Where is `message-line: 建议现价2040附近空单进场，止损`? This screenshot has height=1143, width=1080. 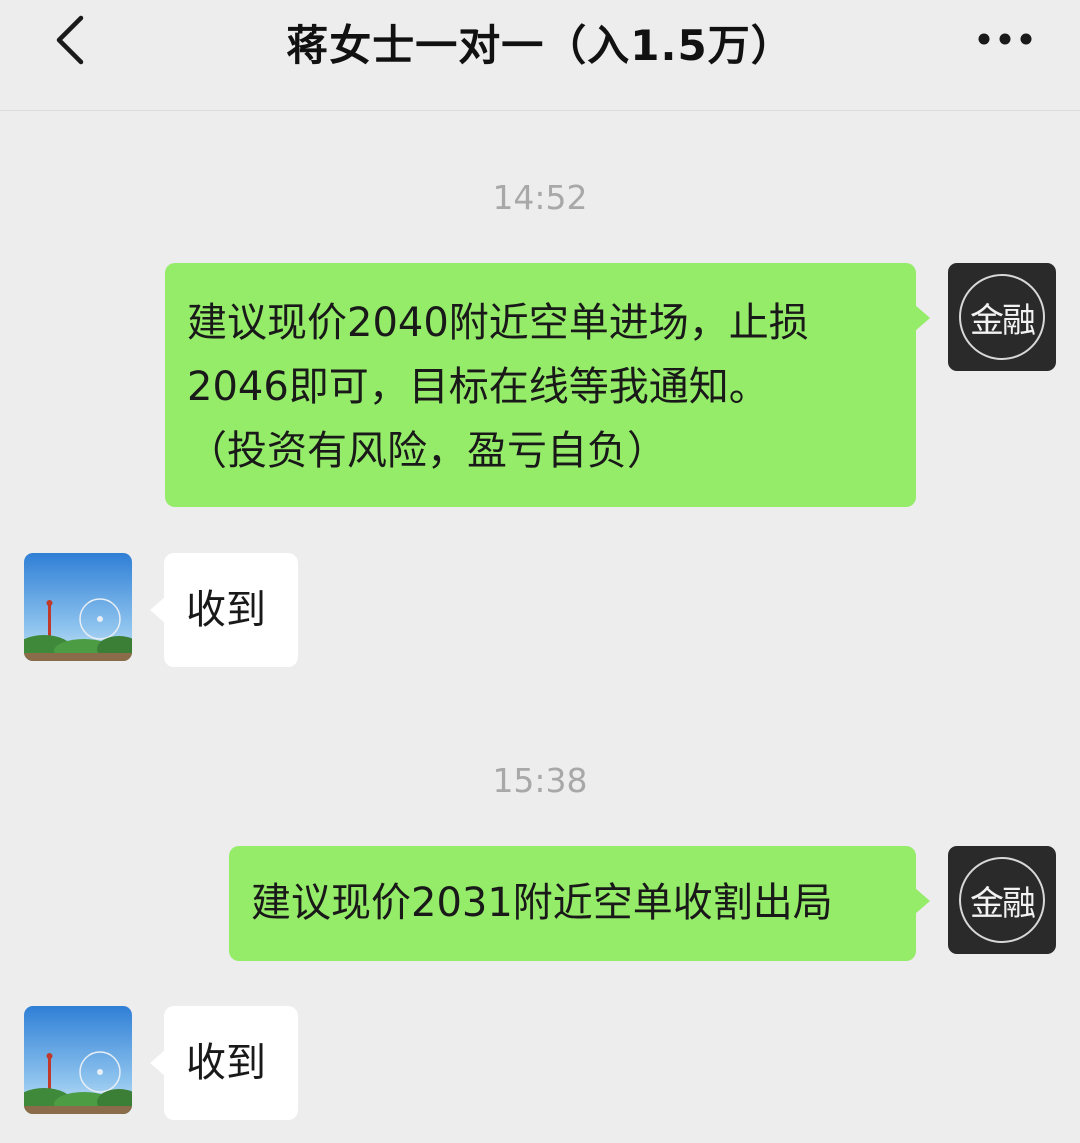 message-line: 建议现价2040附近空单进场，止损 is located at coordinates (498, 323).